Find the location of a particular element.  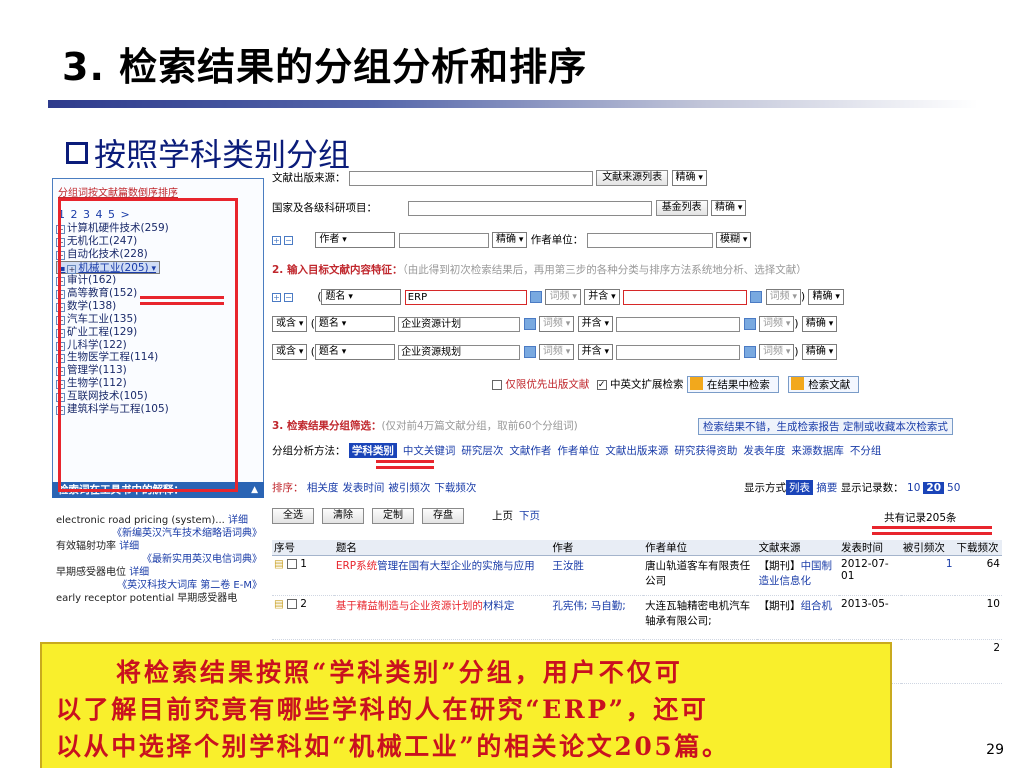

column-header: 发表时间 is located at coordinates (870, 548).